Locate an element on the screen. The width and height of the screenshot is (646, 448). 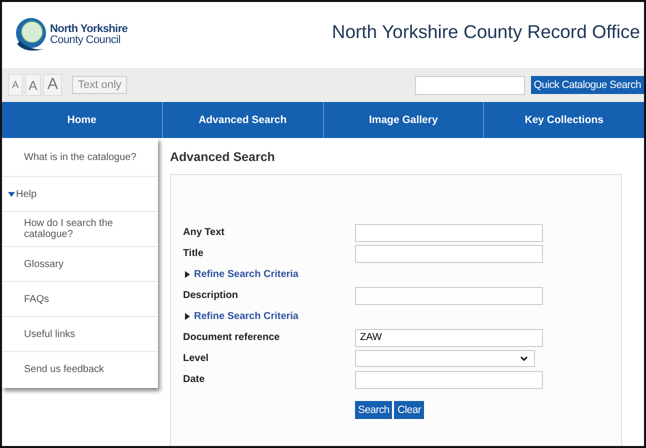
council-subtitle: County Council is located at coordinates (86, 40).